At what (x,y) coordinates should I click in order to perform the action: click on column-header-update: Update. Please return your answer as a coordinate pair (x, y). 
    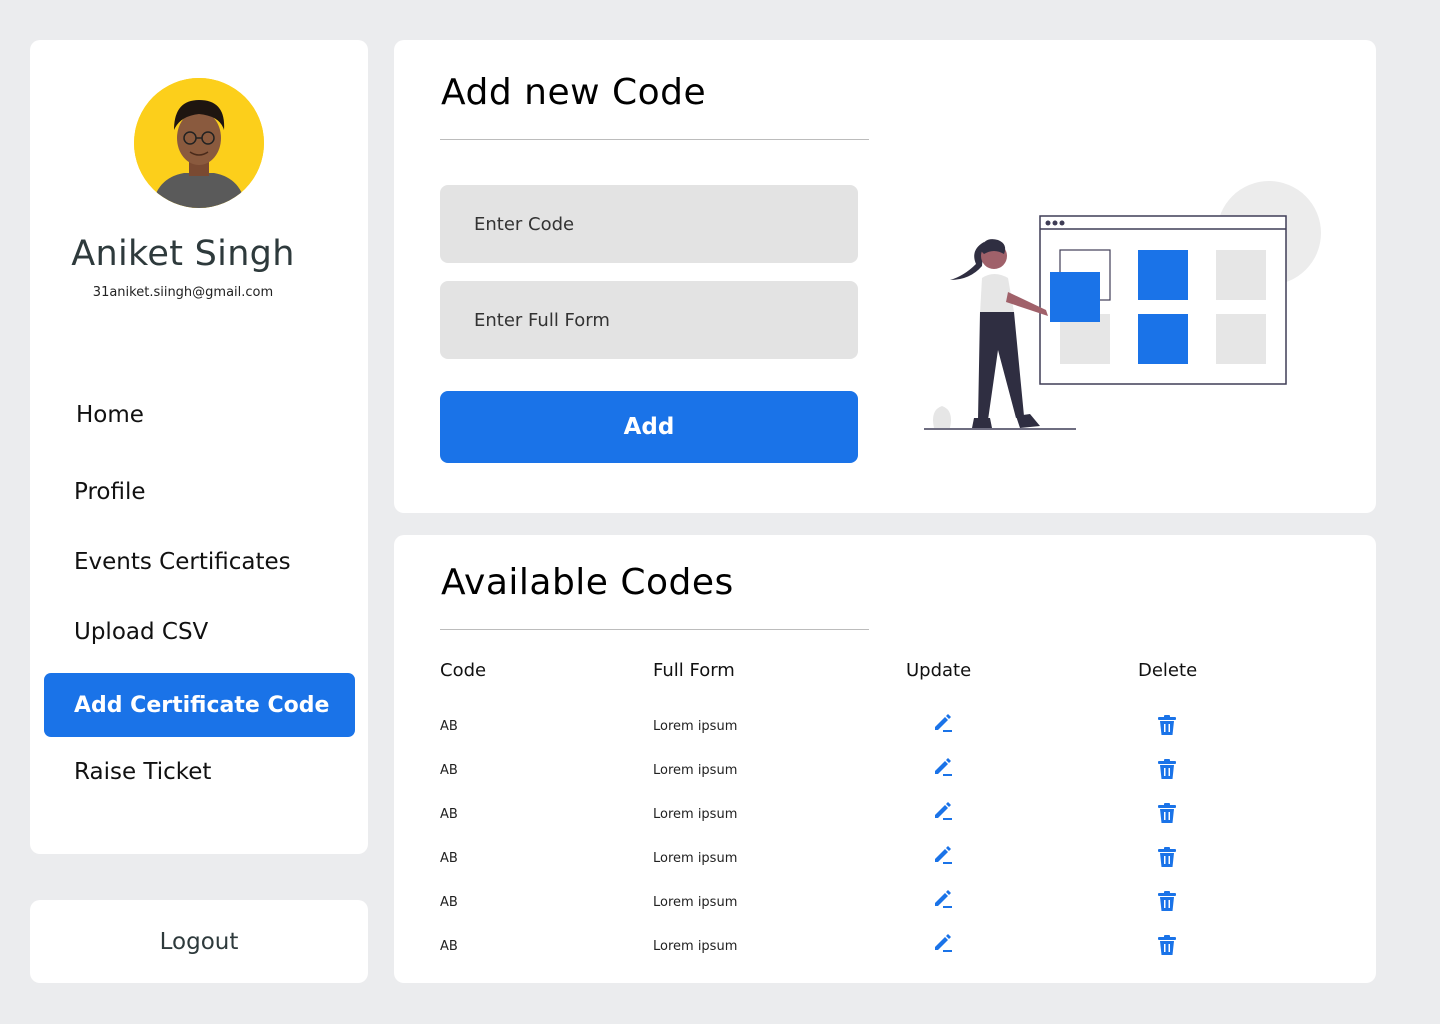
    Looking at the image, I should click on (939, 670).